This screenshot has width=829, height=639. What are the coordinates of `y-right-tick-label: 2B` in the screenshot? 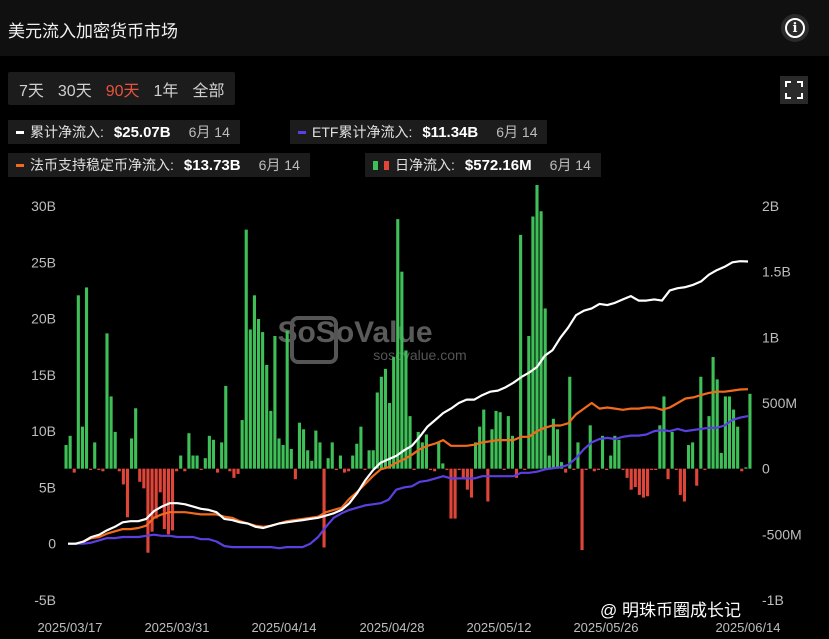 It's located at (770, 206).